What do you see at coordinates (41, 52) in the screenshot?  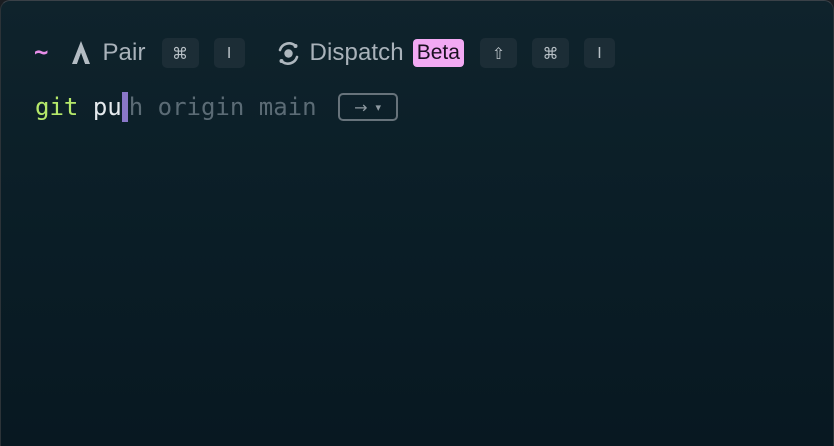 I see `cwd-prompt-symbol: ~` at bounding box center [41, 52].